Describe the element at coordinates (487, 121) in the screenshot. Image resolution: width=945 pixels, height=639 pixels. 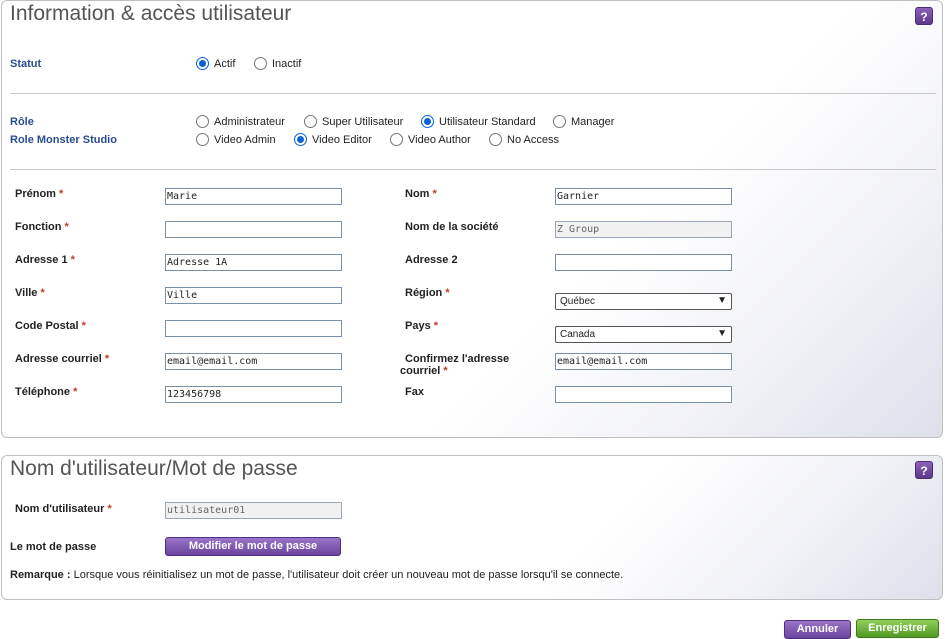
I see `radio-label: Utilisateur Standard` at that location.